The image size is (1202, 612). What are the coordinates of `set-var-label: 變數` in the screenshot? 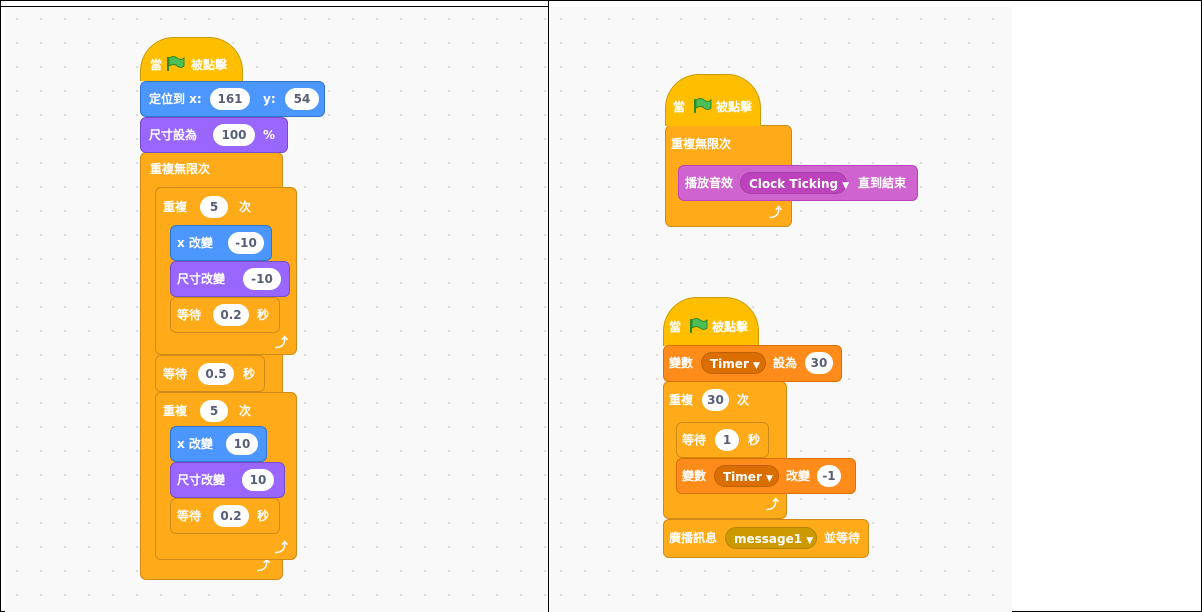 It's located at (681, 363).